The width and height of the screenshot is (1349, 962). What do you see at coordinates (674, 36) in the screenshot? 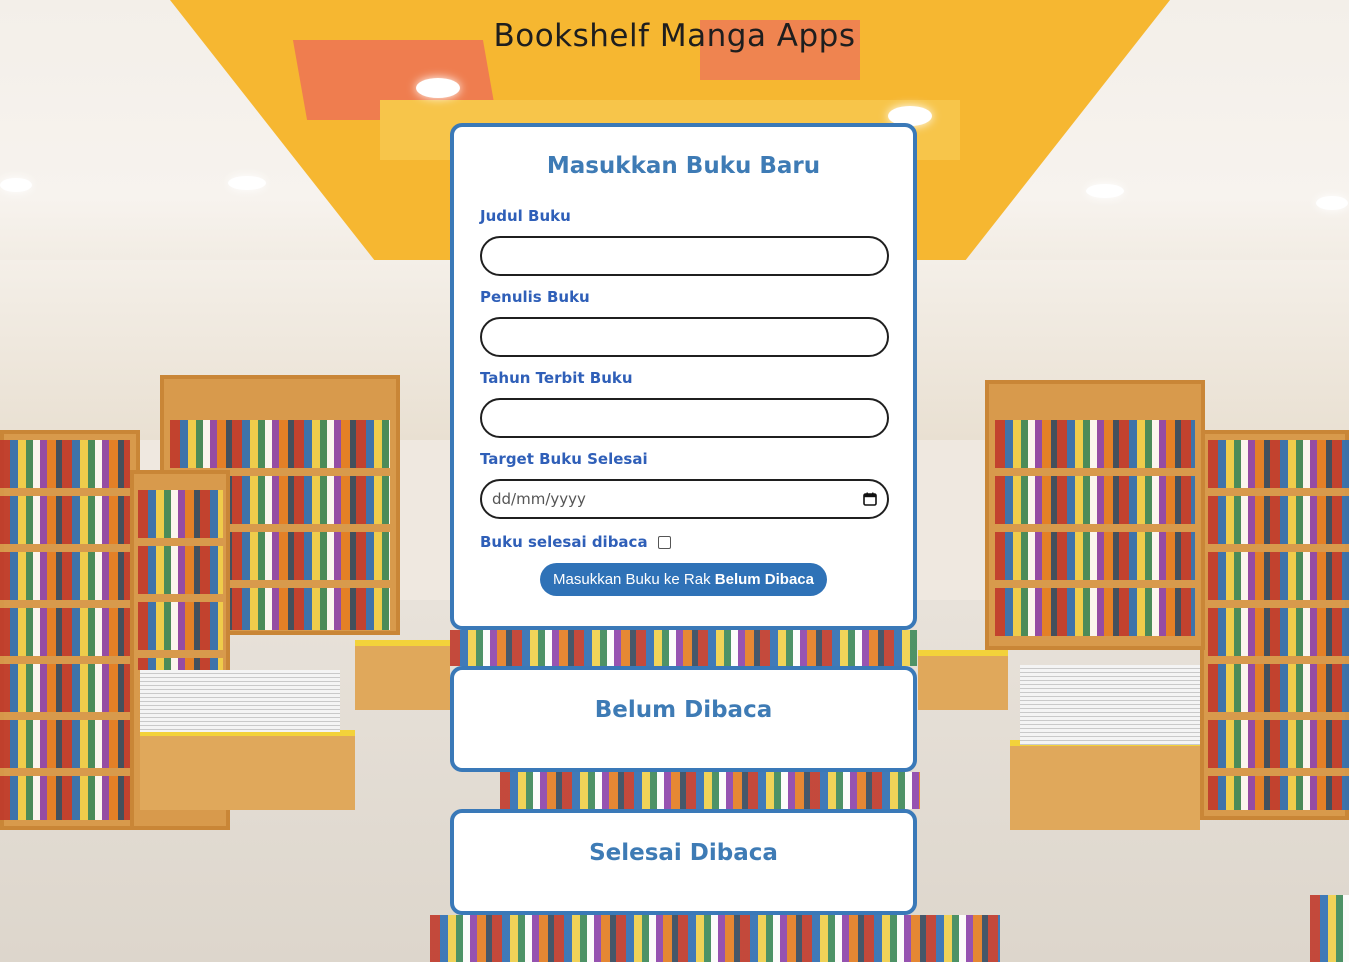
I see `app-title: Bookshelf Manga Apps` at bounding box center [674, 36].